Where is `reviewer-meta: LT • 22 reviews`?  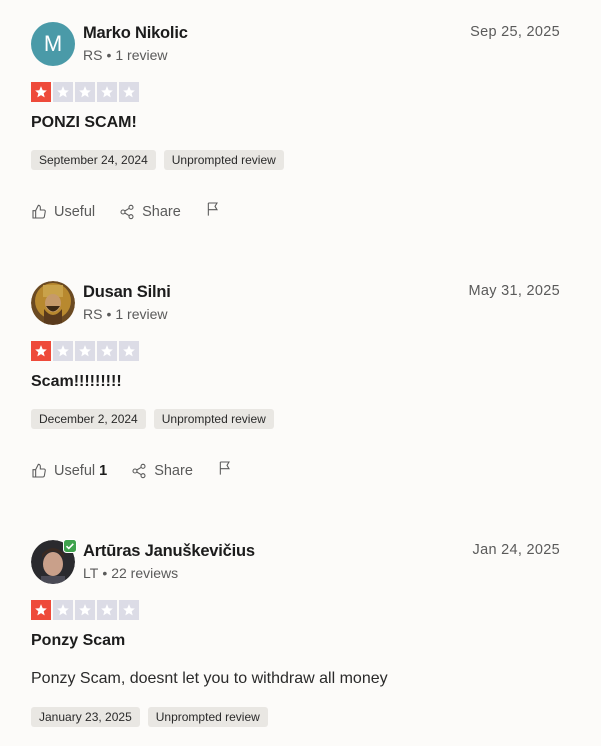 reviewer-meta: LT • 22 reviews is located at coordinates (131, 573).